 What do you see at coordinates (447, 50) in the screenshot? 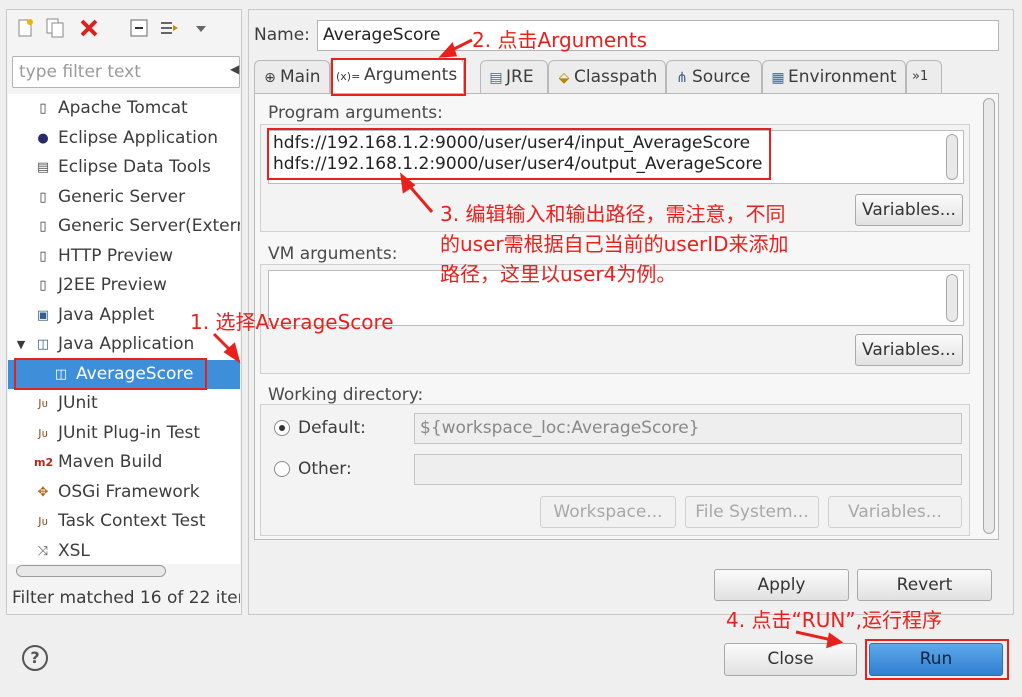
I see `step2-arrowhead` at bounding box center [447, 50].